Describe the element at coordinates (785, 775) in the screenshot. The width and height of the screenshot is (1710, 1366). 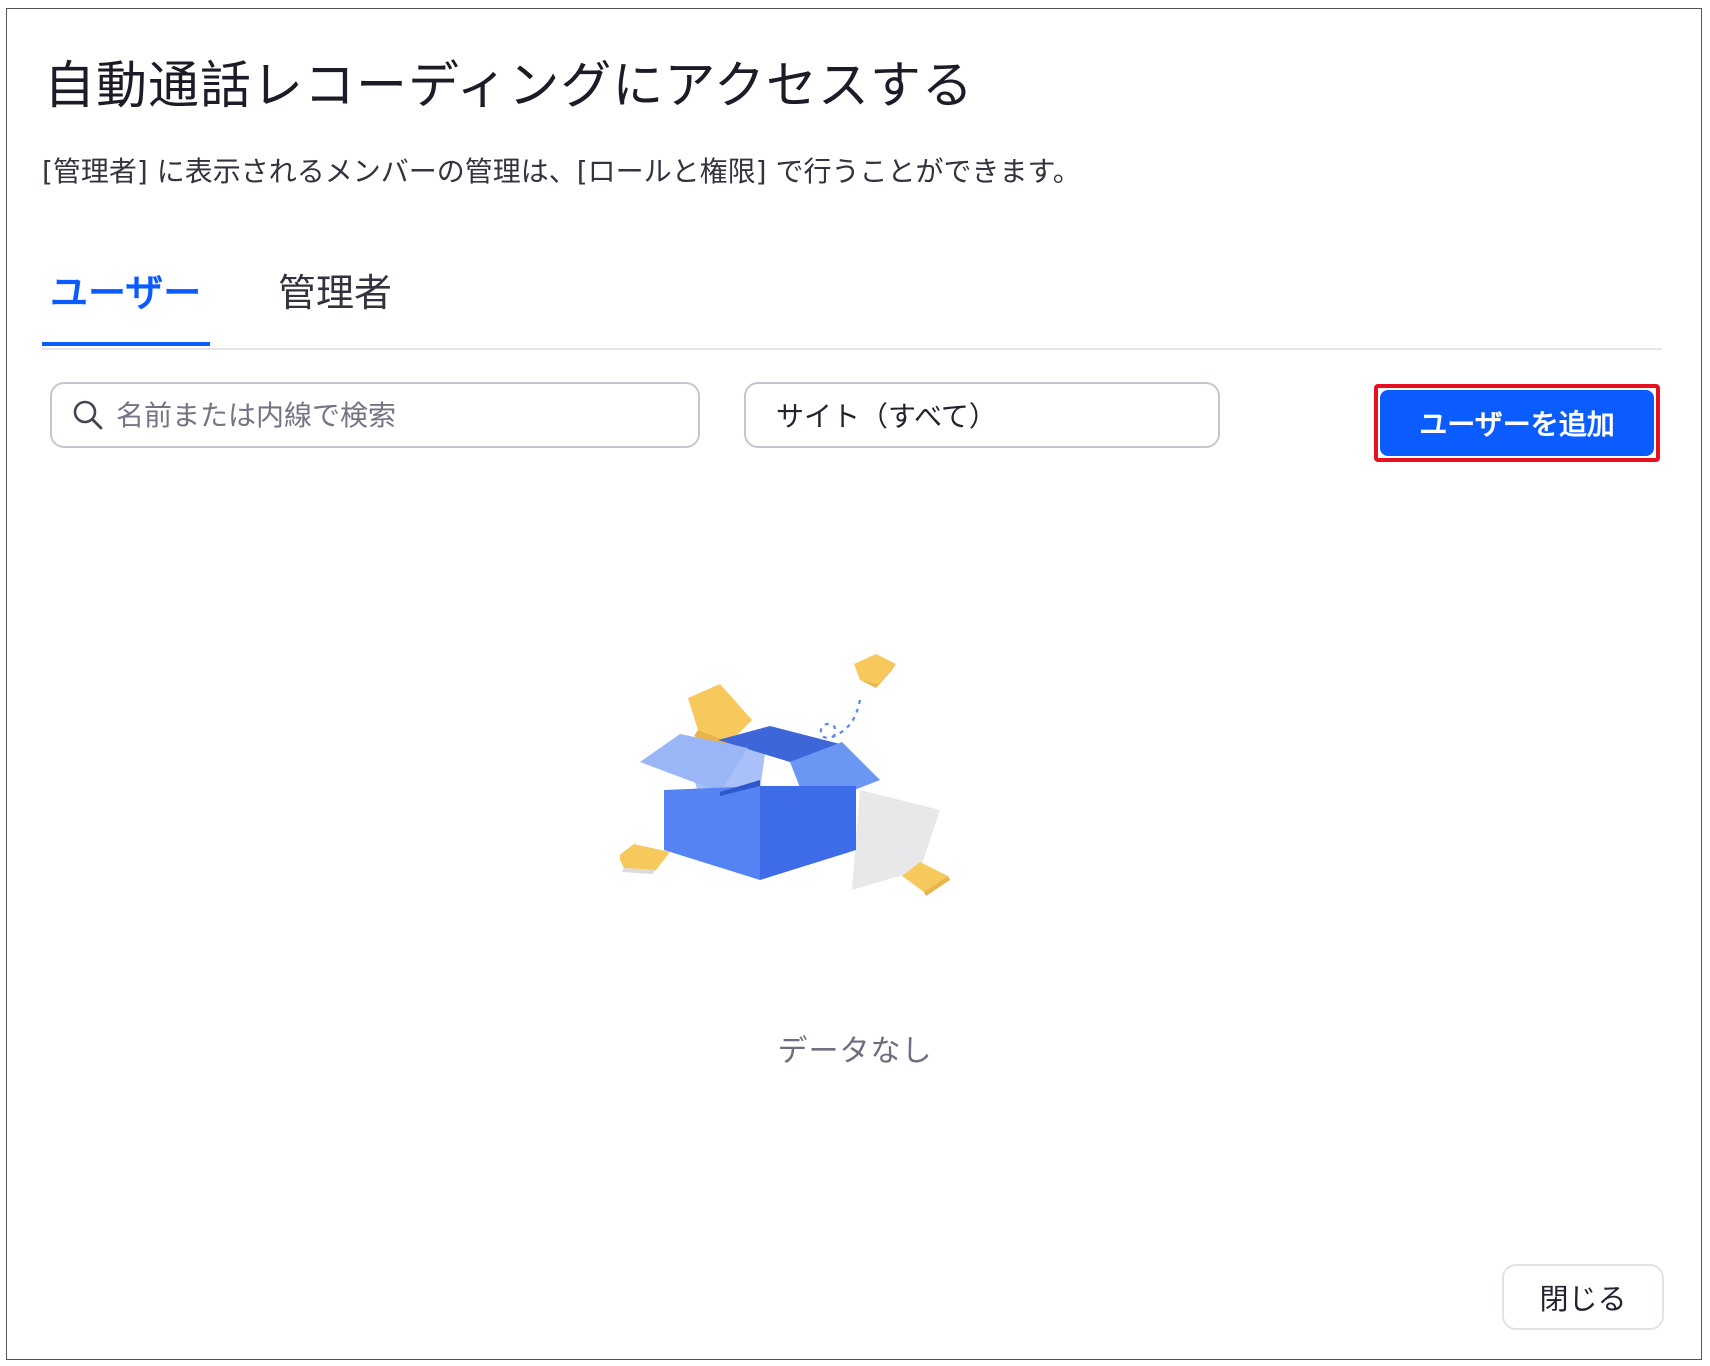
I see `empty-box-icon` at that location.